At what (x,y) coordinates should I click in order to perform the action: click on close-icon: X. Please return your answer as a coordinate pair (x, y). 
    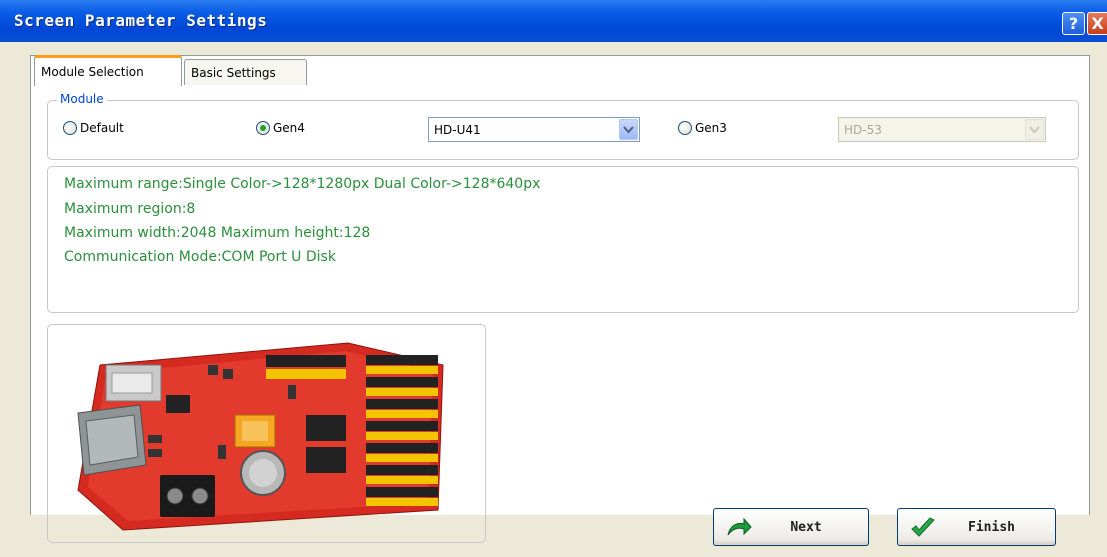
    Looking at the image, I should click on (1097, 23).